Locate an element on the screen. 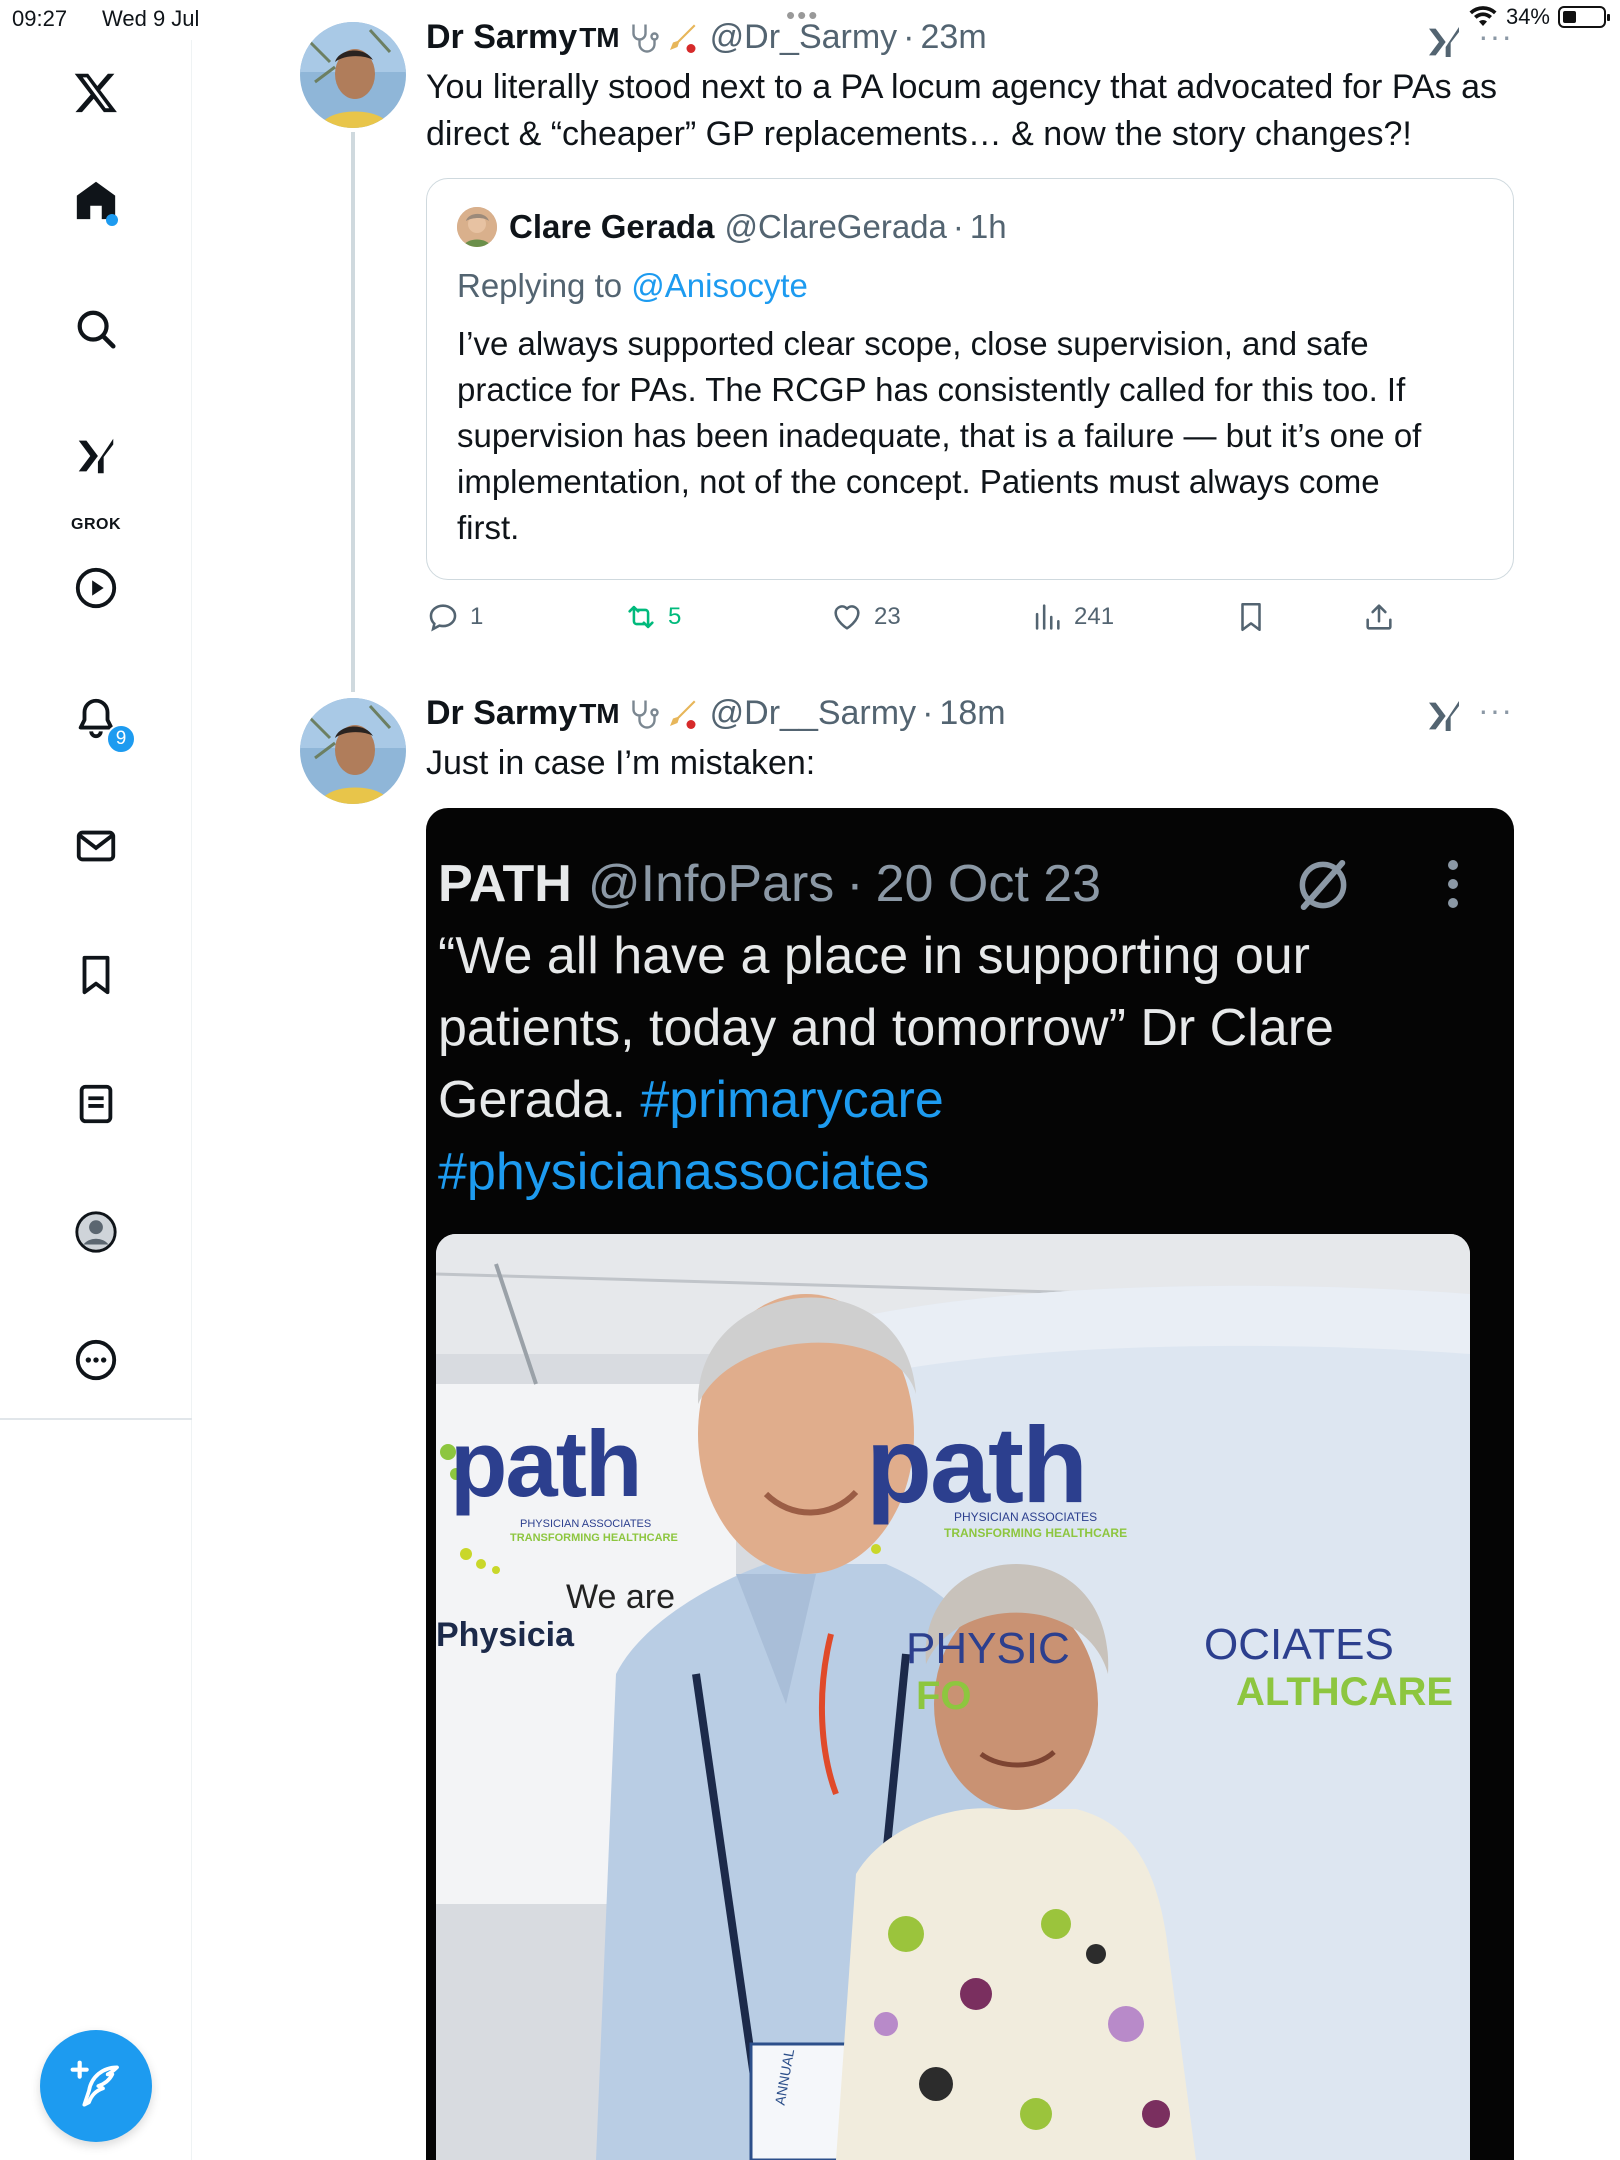  more-icon is located at coordinates (96, 1360).